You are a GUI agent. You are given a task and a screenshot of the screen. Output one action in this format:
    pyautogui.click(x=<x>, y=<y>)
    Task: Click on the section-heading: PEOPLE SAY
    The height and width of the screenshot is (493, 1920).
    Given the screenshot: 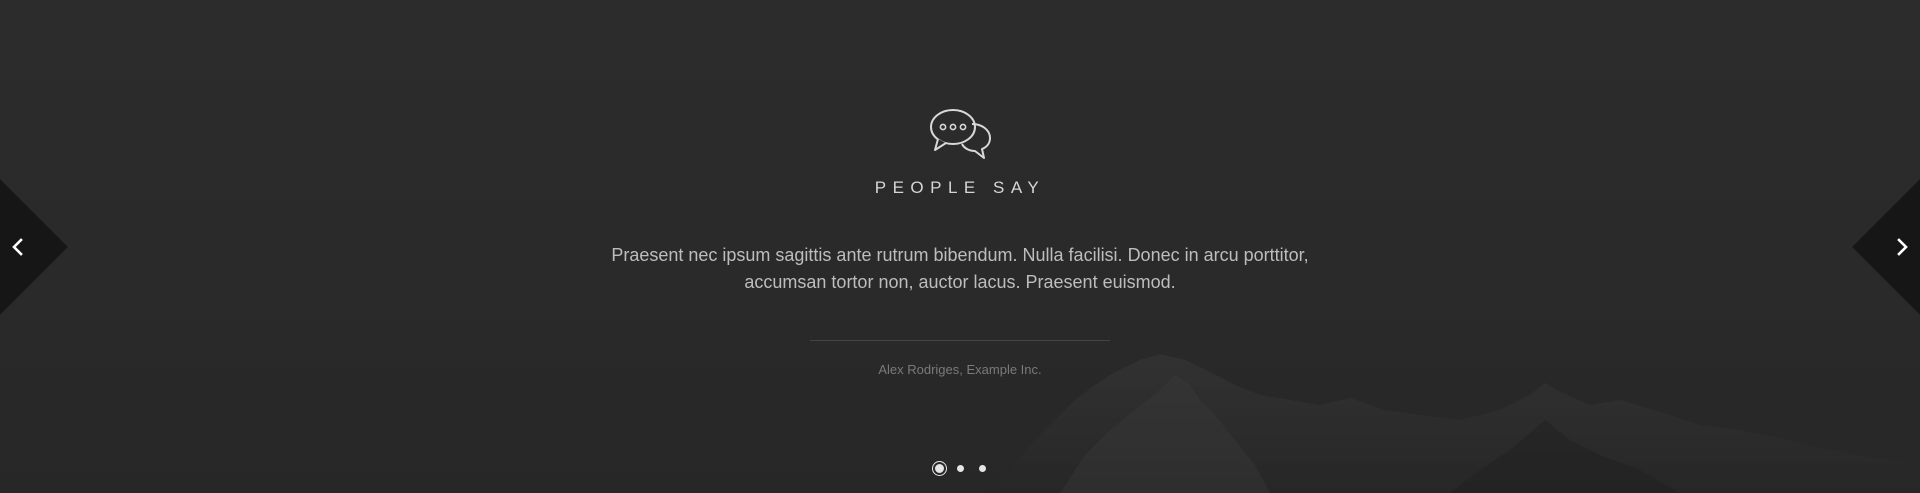 What is the action you would take?
    pyautogui.click(x=960, y=187)
    